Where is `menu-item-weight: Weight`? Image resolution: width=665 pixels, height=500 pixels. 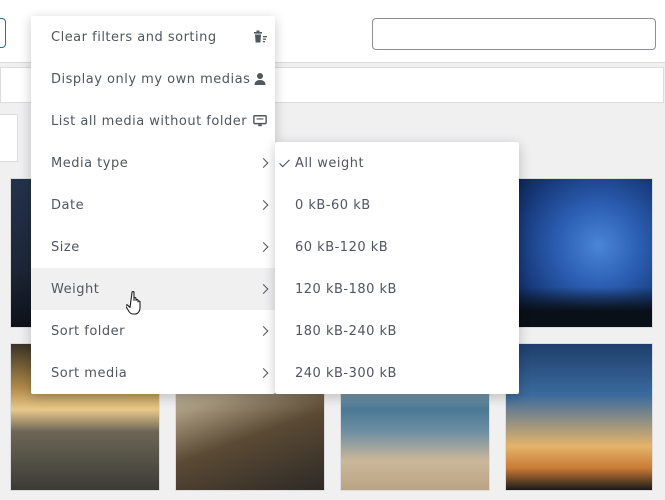
menu-item-weight: Weight is located at coordinates (153, 289).